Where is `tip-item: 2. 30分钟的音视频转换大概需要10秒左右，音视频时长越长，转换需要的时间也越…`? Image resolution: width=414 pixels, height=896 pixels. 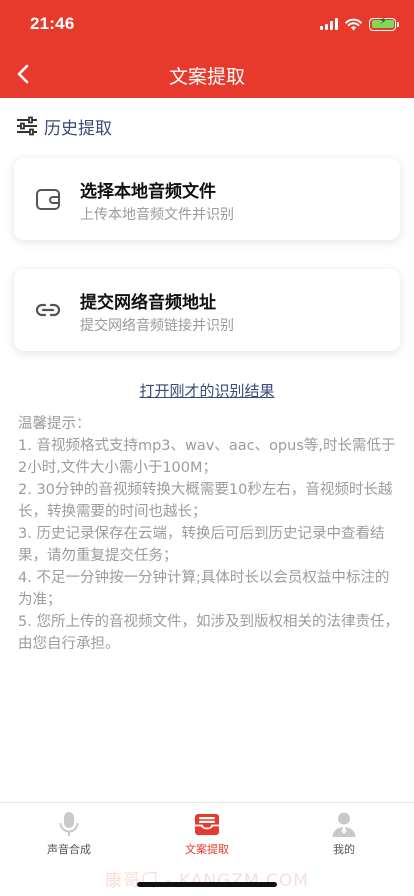 tip-item: 2. 30分钟的音视频转换大概需要10秒左右，音视频时长越长，转换需要的时间也越… is located at coordinates (205, 501).